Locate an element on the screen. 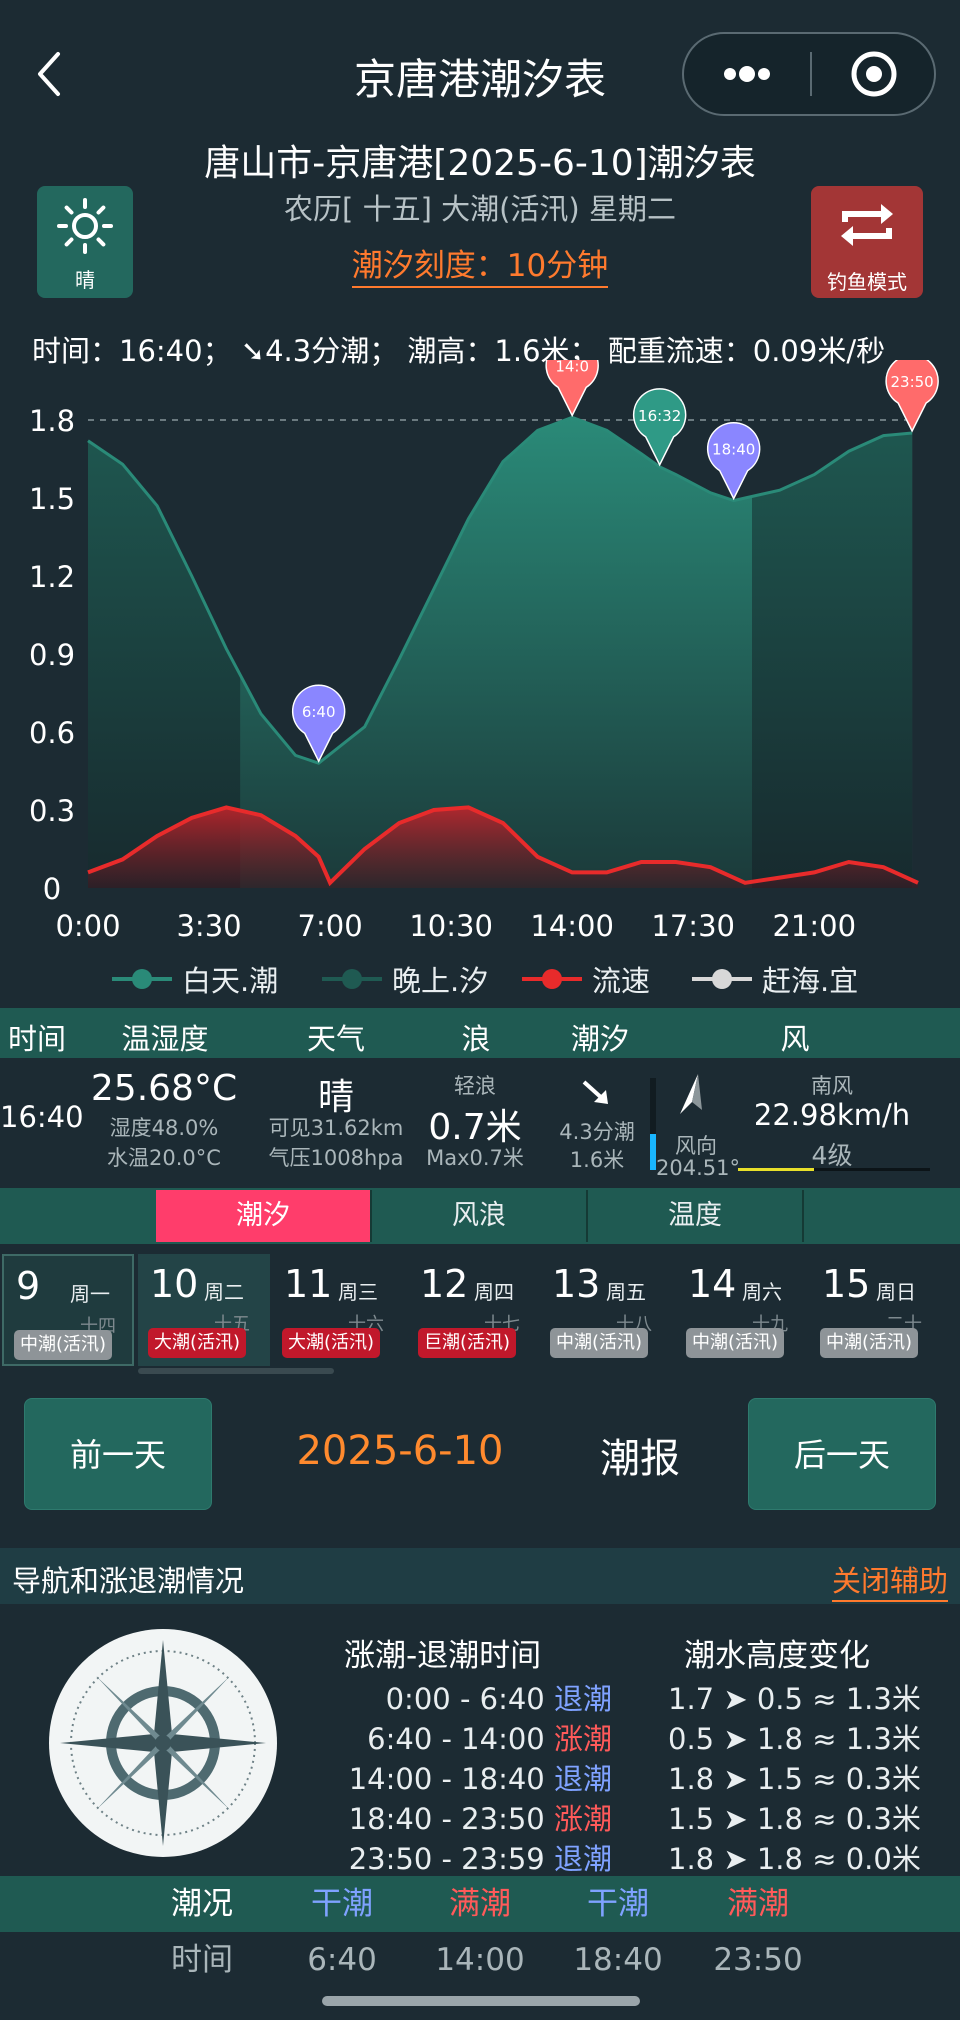 The width and height of the screenshot is (960, 2020). tide-range-time: 0:00 - 6:40 is located at coordinates (465, 1699).